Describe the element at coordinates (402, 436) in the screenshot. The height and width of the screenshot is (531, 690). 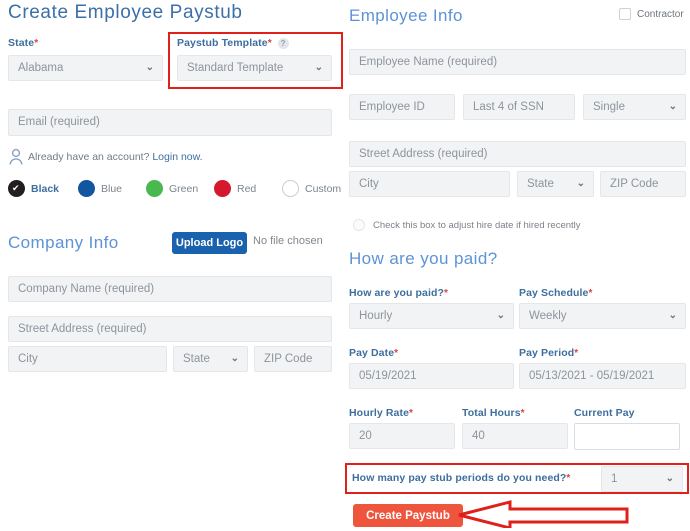
I see `hourly-rate-input: 20` at that location.